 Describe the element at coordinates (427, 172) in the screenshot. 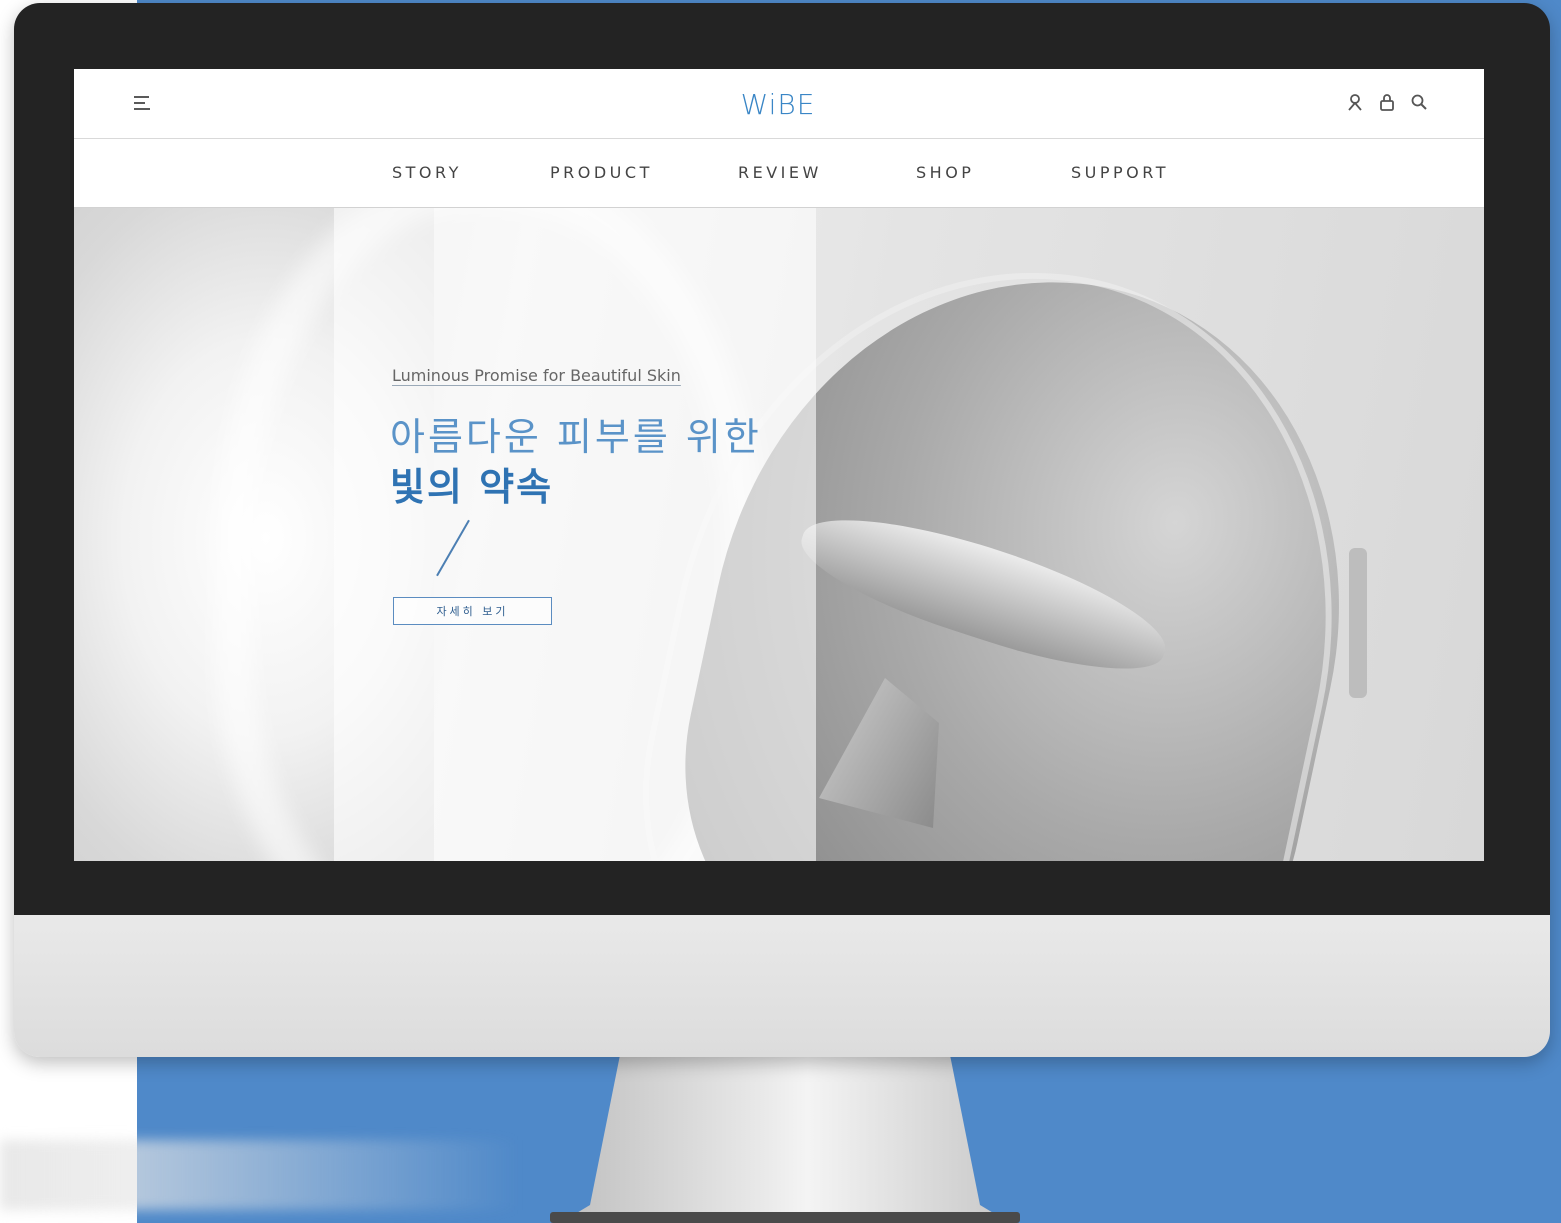

I see `nav-story: STORY` at that location.